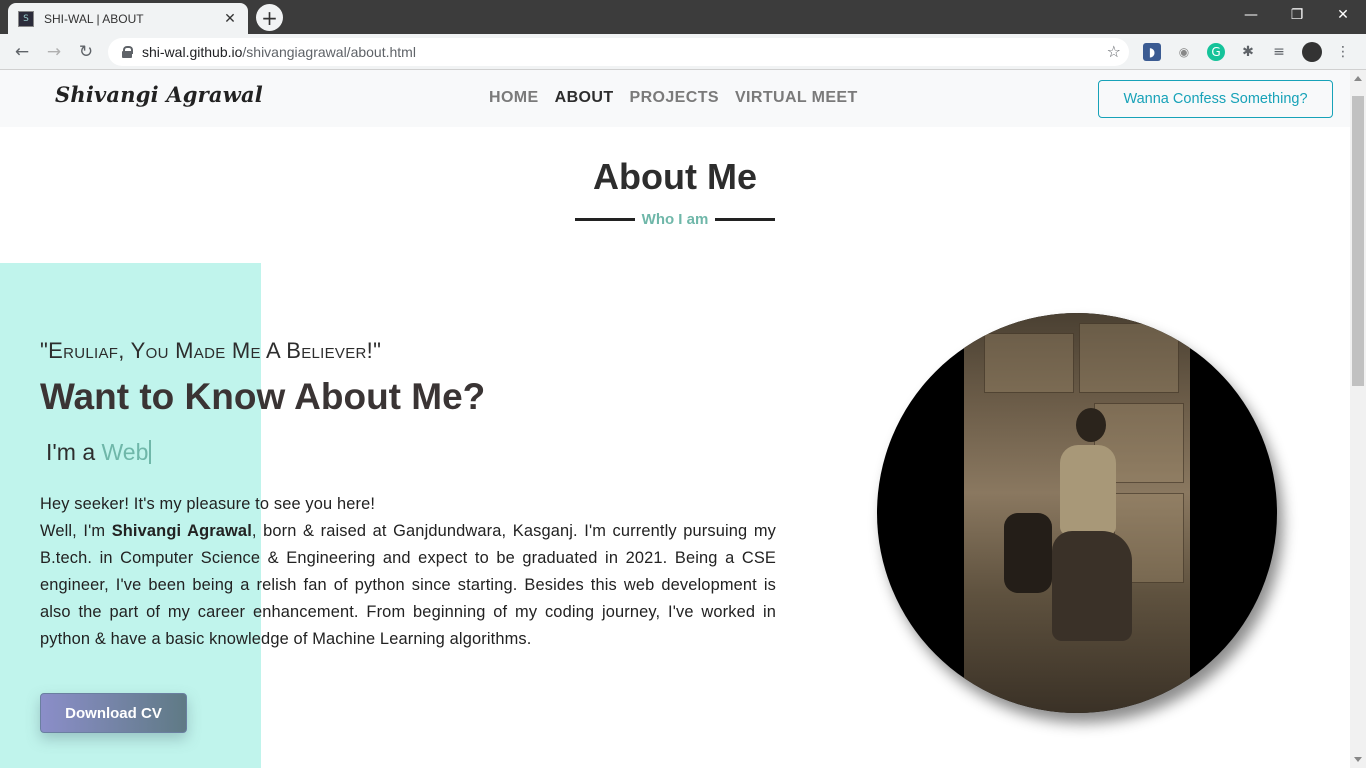 The height and width of the screenshot is (768, 1366). I want to click on browser-tab: S SHI-WAL | ABOUT ✕, so click(128, 18).